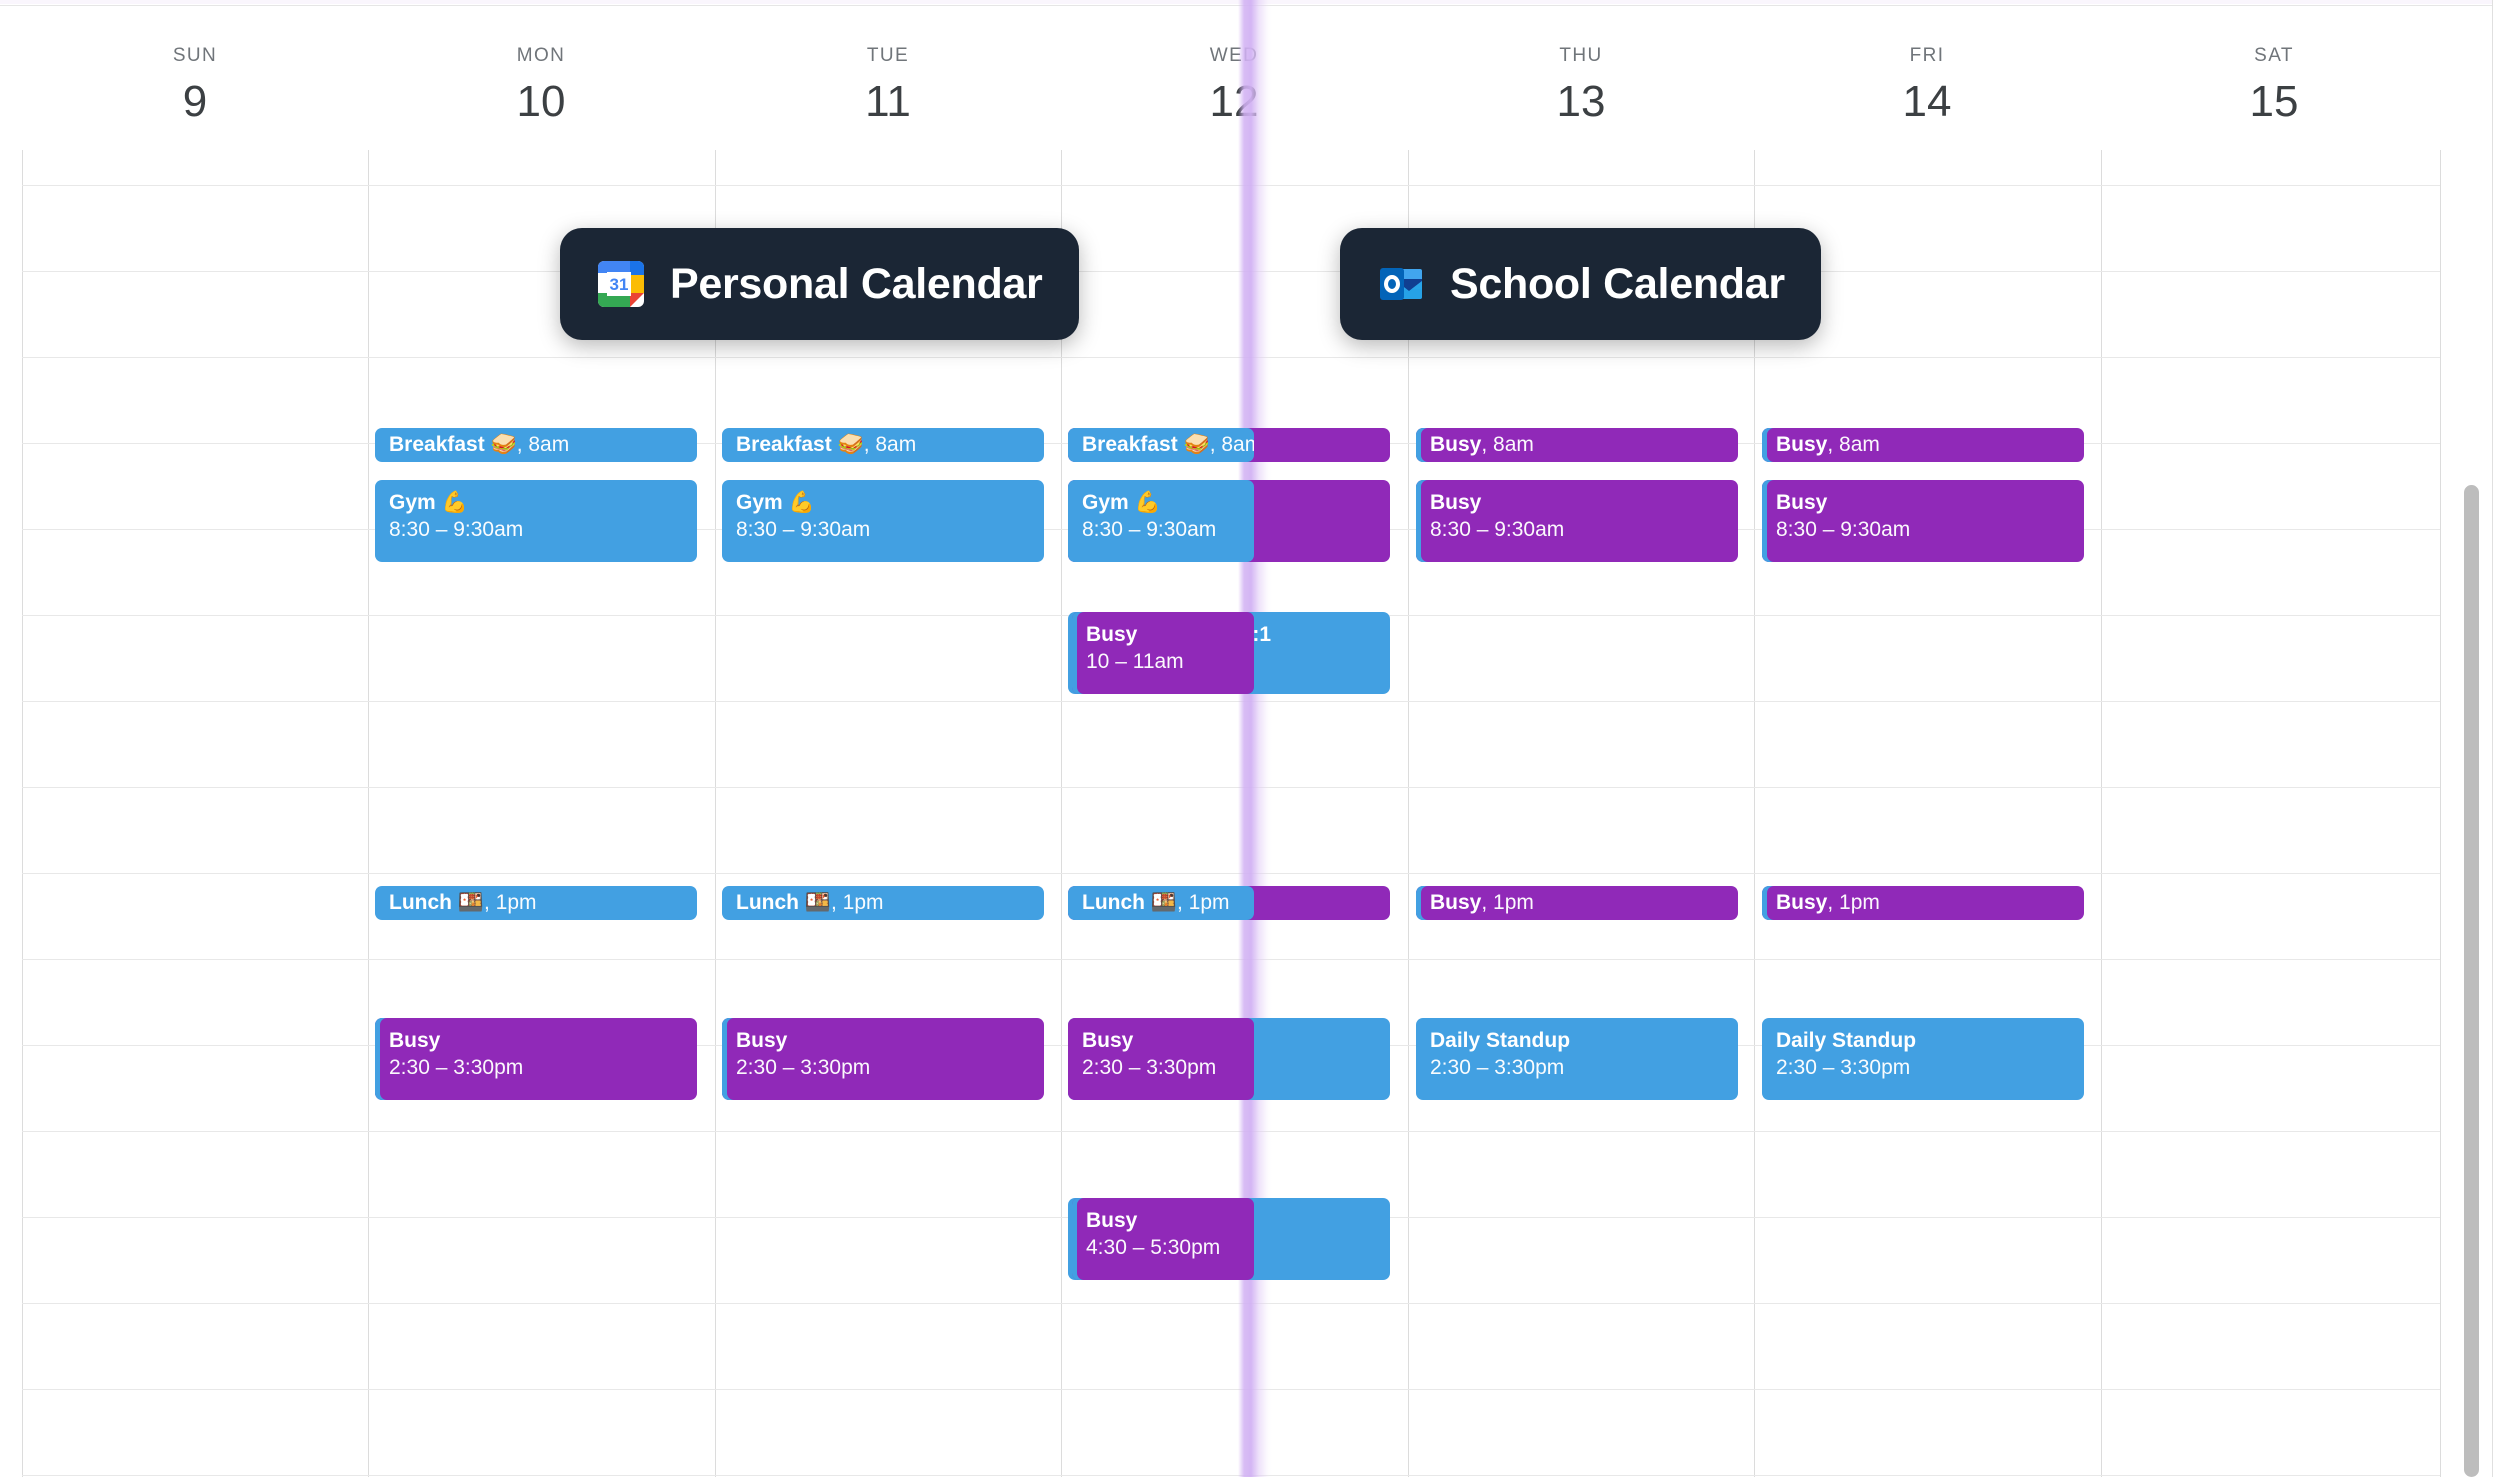  Describe the element at coordinates (856, 283) in the screenshot. I see `banner-label: Personal Calendar` at that location.